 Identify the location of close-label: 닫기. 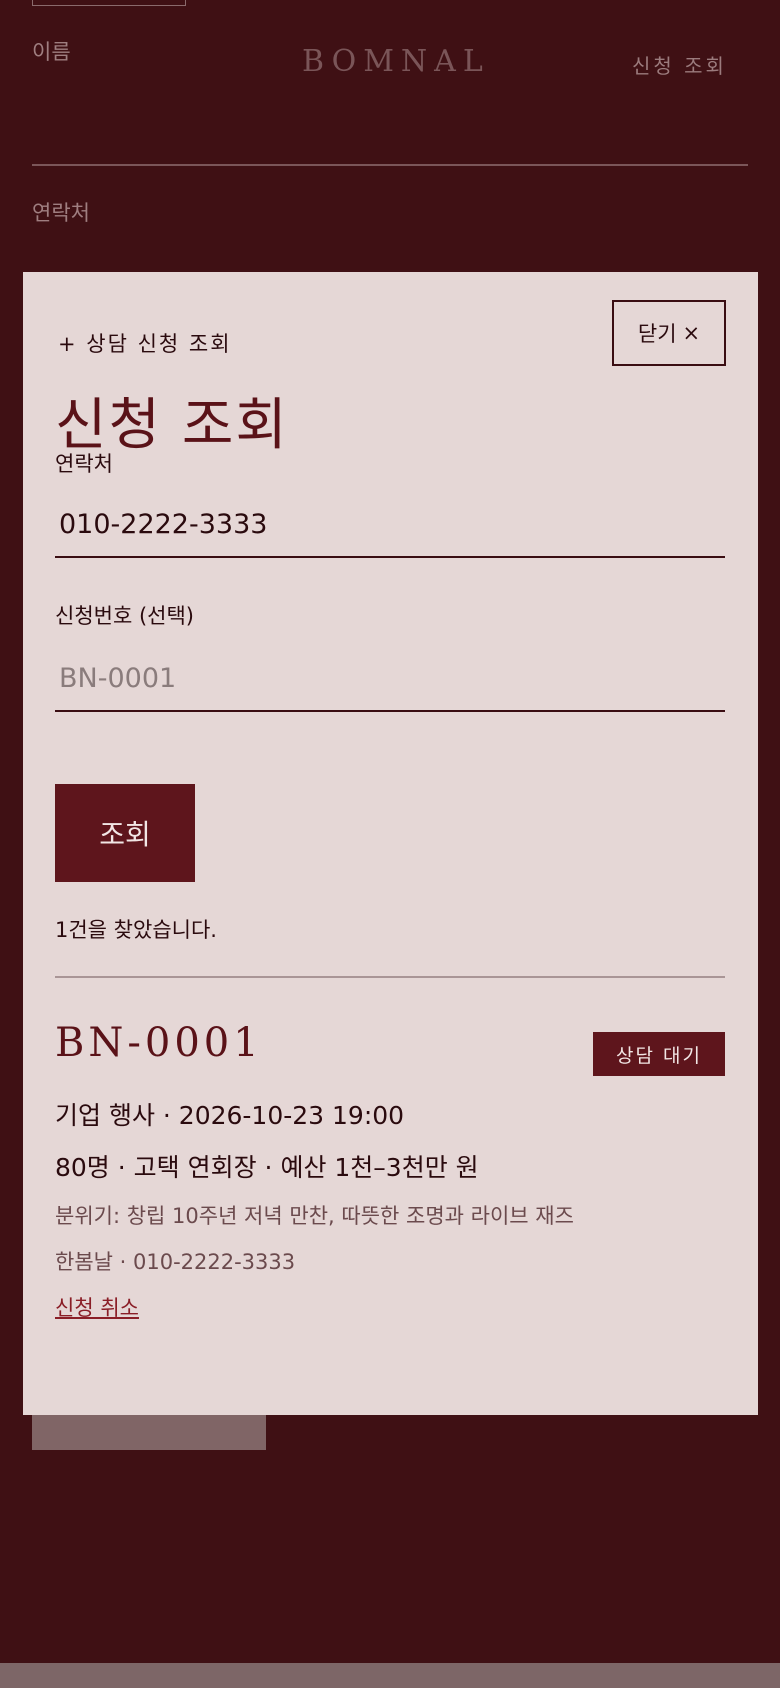
(657, 334).